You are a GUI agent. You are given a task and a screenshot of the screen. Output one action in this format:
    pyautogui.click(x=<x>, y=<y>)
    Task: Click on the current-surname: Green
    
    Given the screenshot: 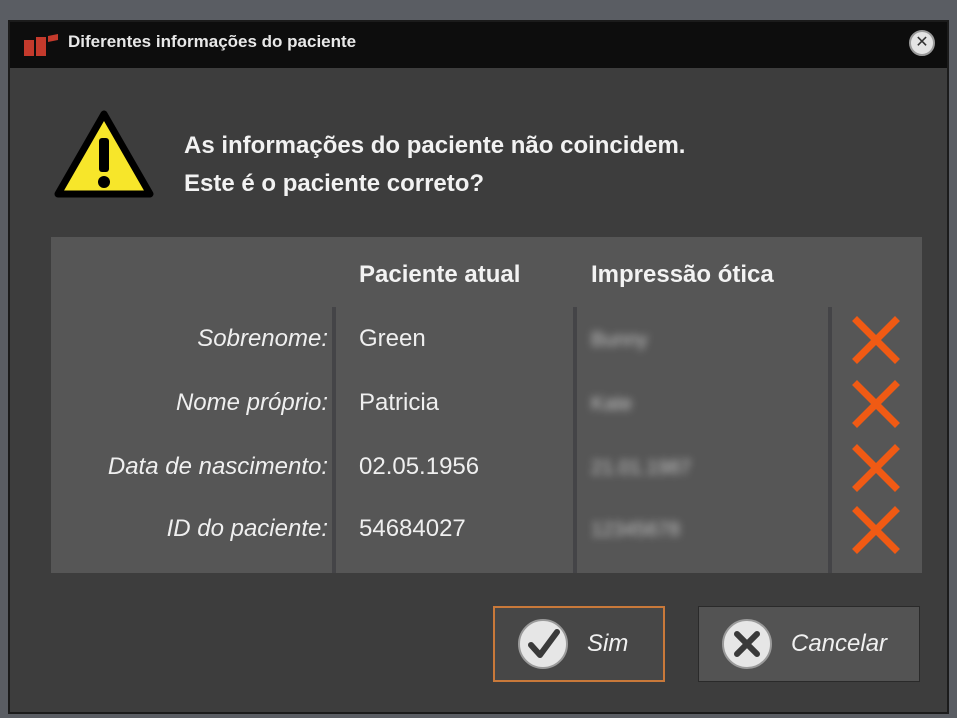 What is the action you would take?
    pyautogui.click(x=392, y=338)
    